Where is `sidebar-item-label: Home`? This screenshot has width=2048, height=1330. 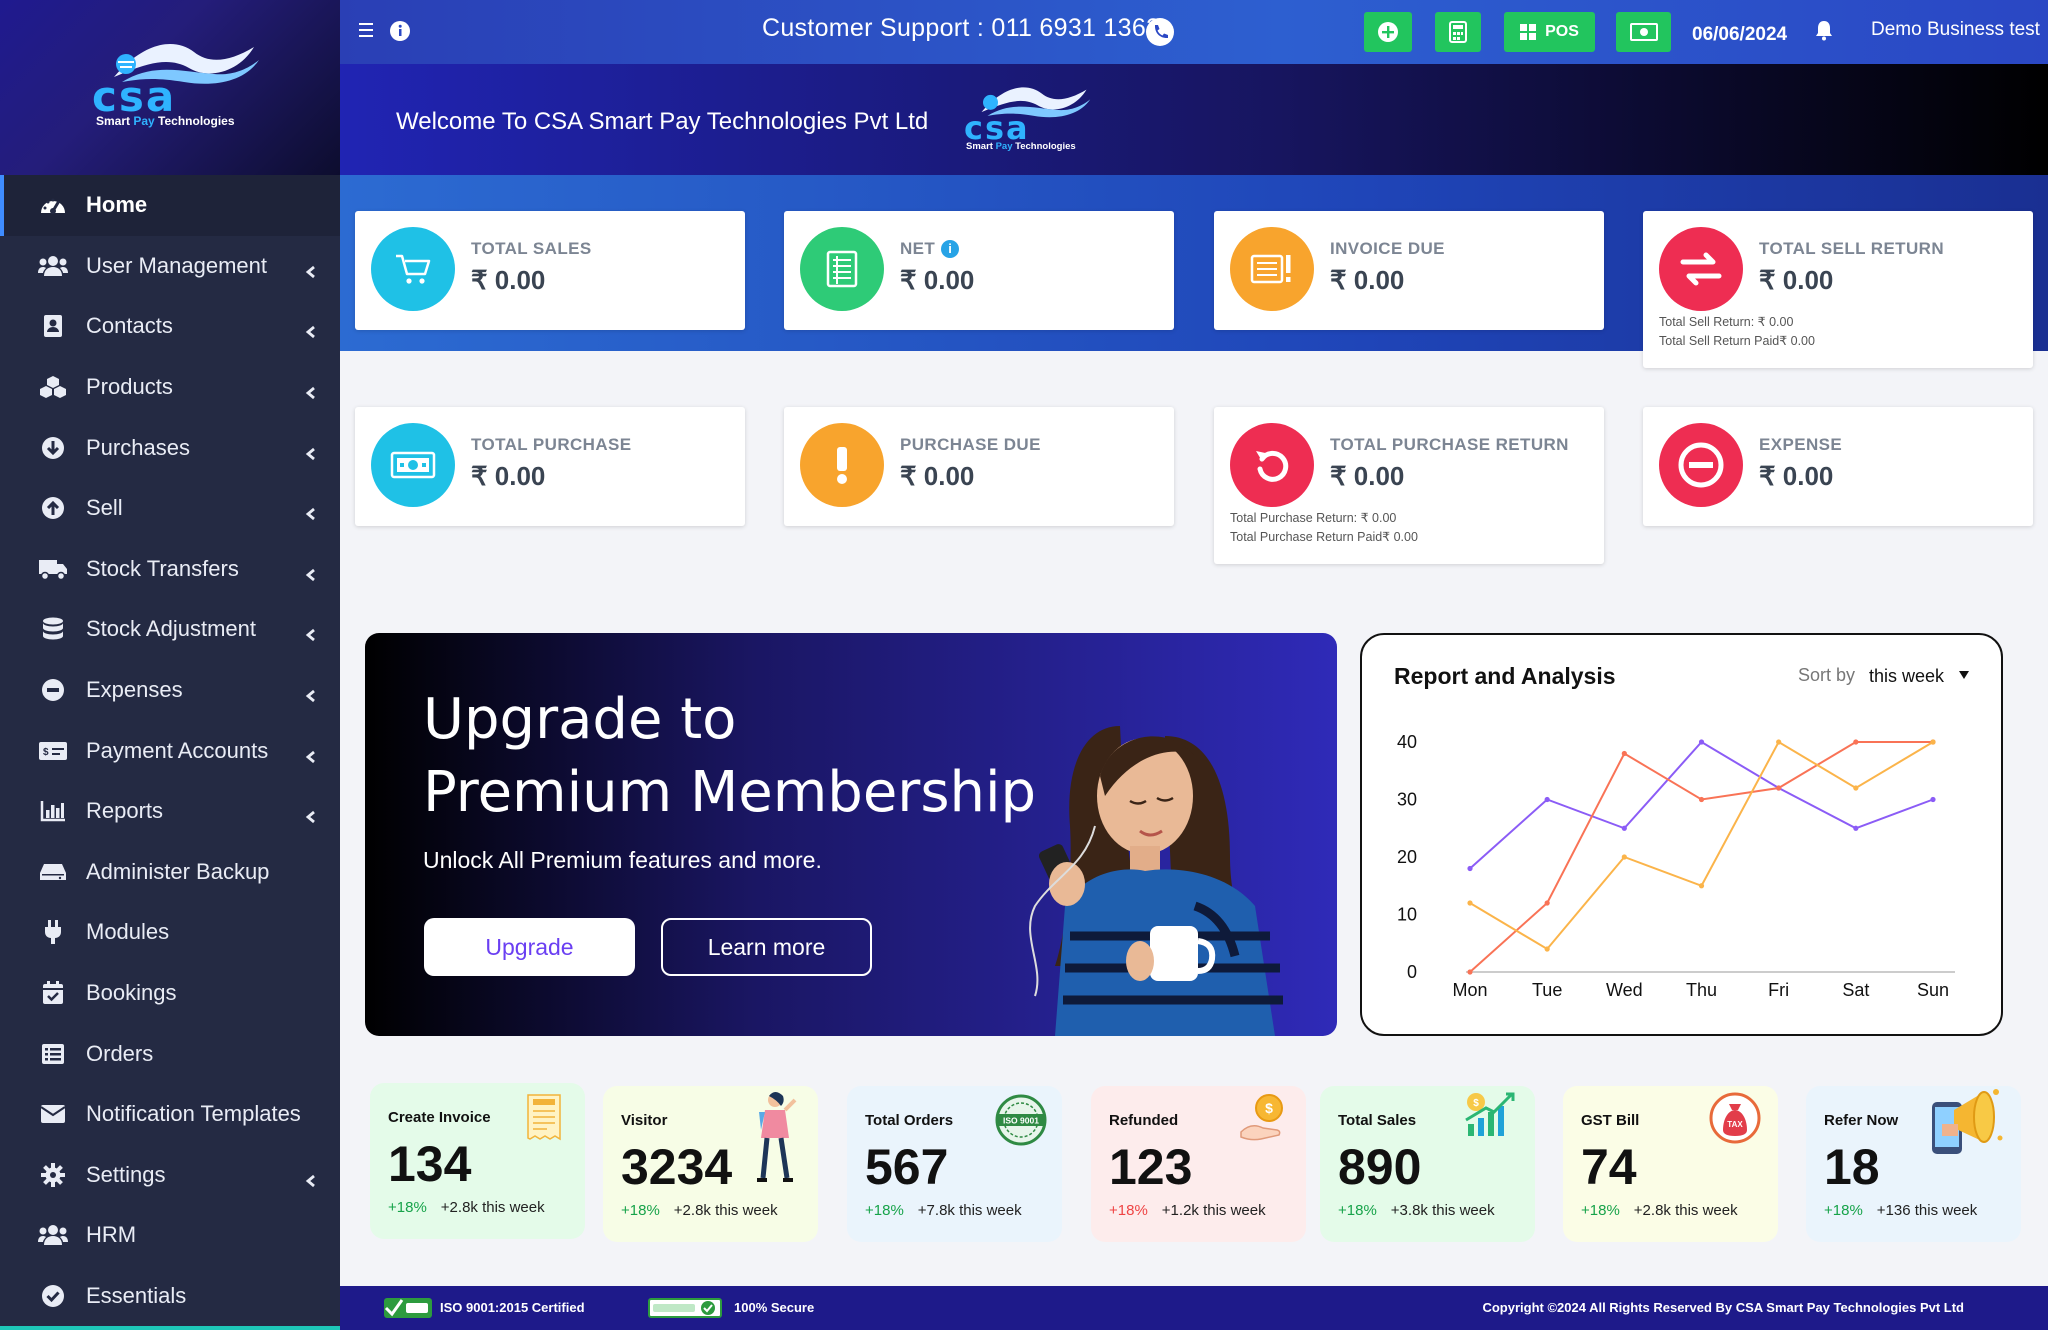
sidebar-item-label: Home is located at coordinates (117, 205).